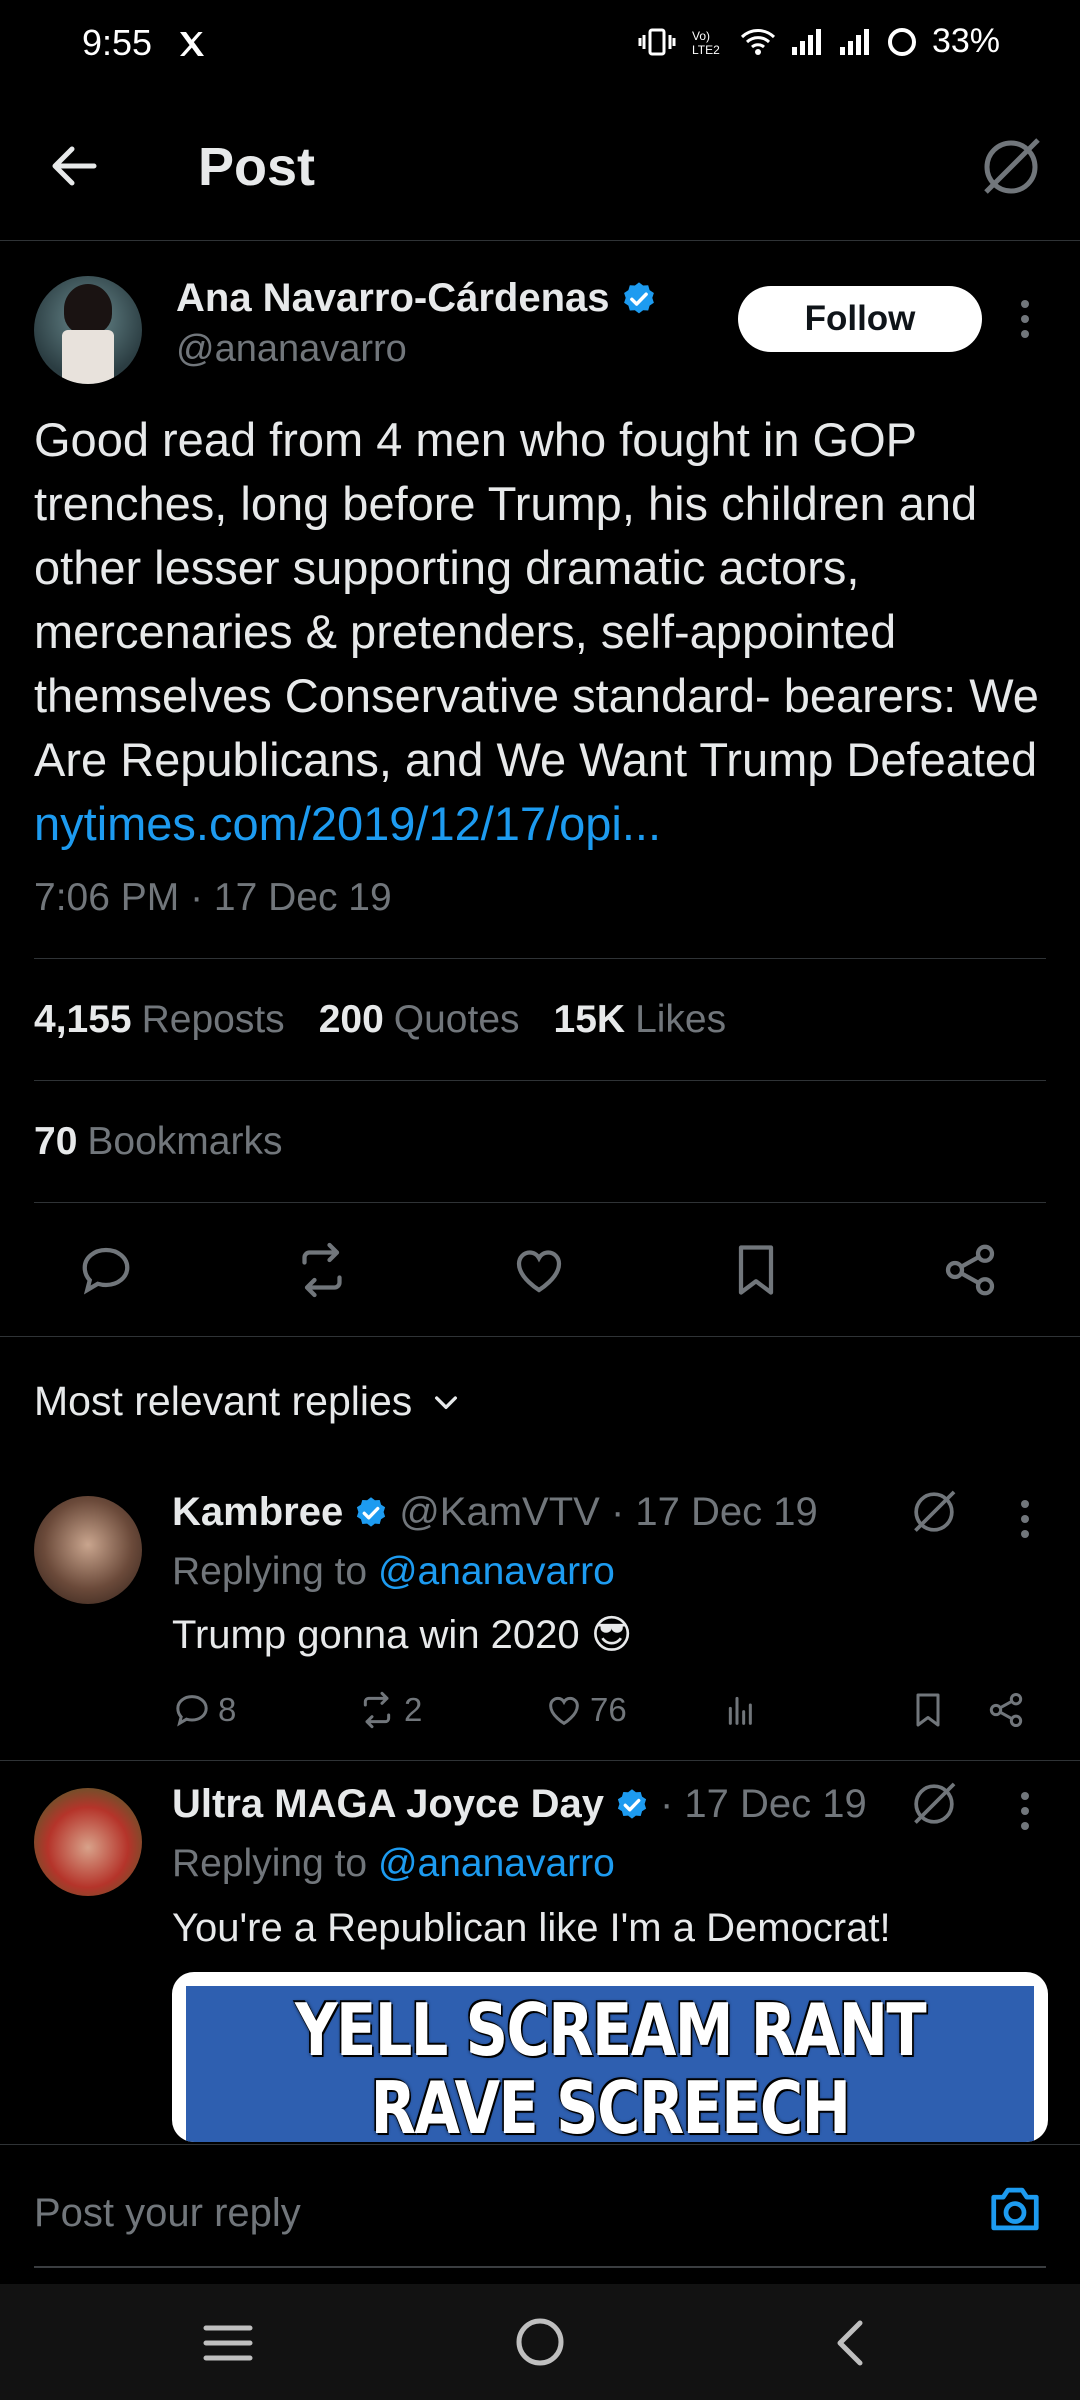  I want to click on home-circle-icon, so click(540, 2342).